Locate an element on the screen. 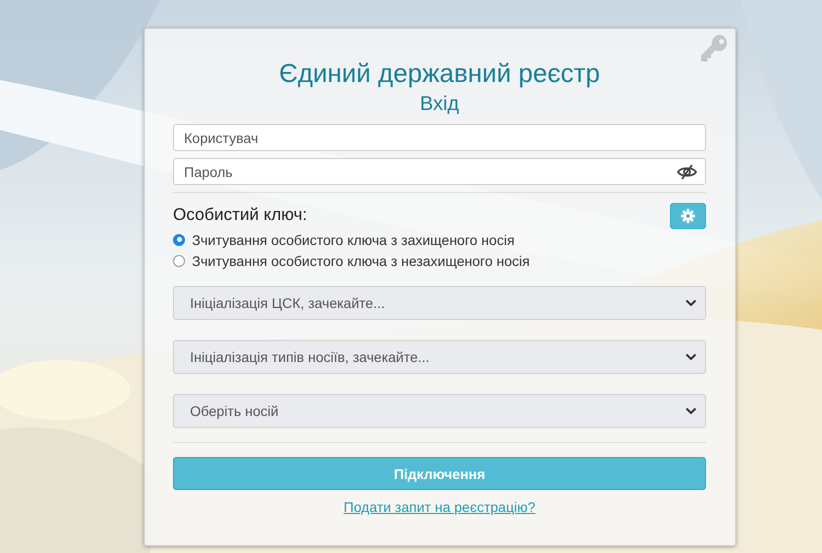 This screenshot has width=822, height=553. settings-button is located at coordinates (688, 216).